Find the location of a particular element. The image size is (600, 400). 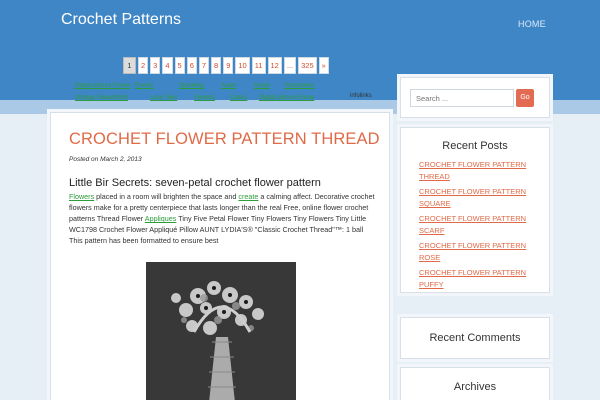

recent-comments-title: Recent Comments is located at coordinates (475, 338).